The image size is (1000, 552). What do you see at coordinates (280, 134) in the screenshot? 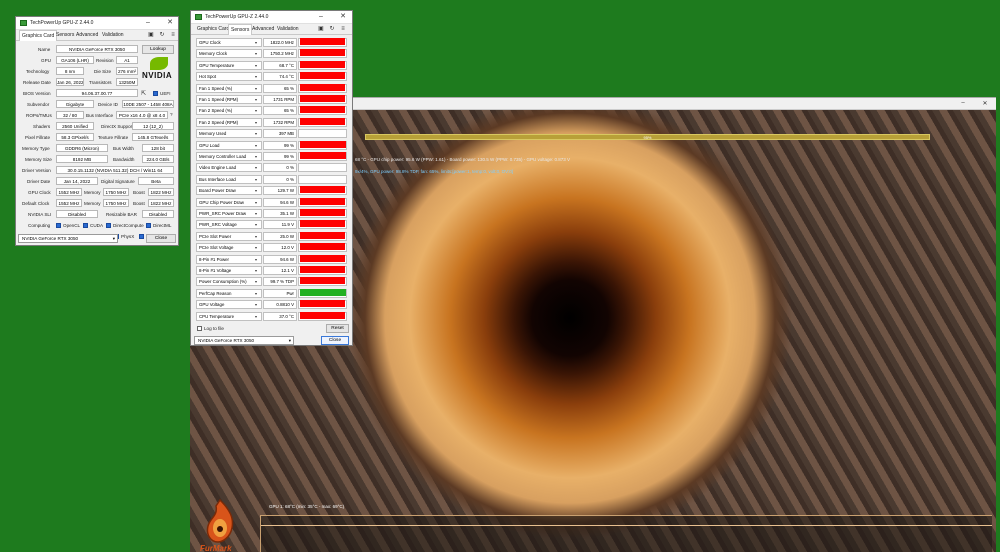
I see `sensor-value: 397 MB` at bounding box center [280, 134].